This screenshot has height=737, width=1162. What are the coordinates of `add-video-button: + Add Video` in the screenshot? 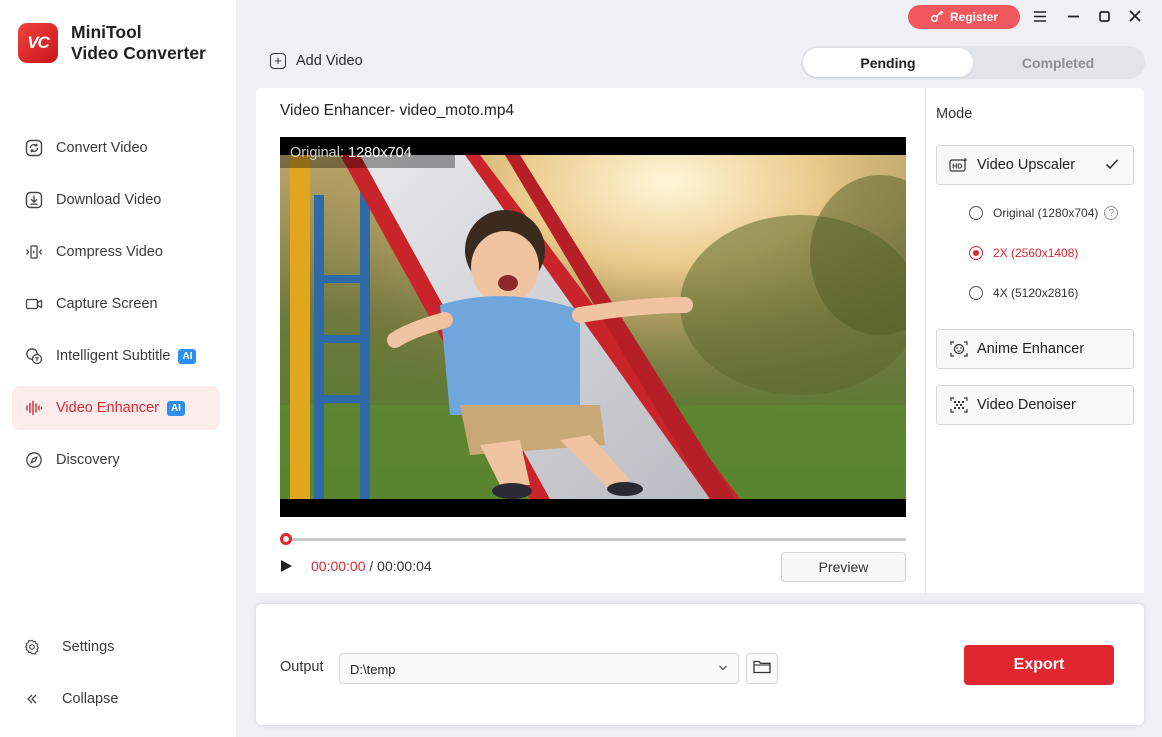 It's located at (316, 61).